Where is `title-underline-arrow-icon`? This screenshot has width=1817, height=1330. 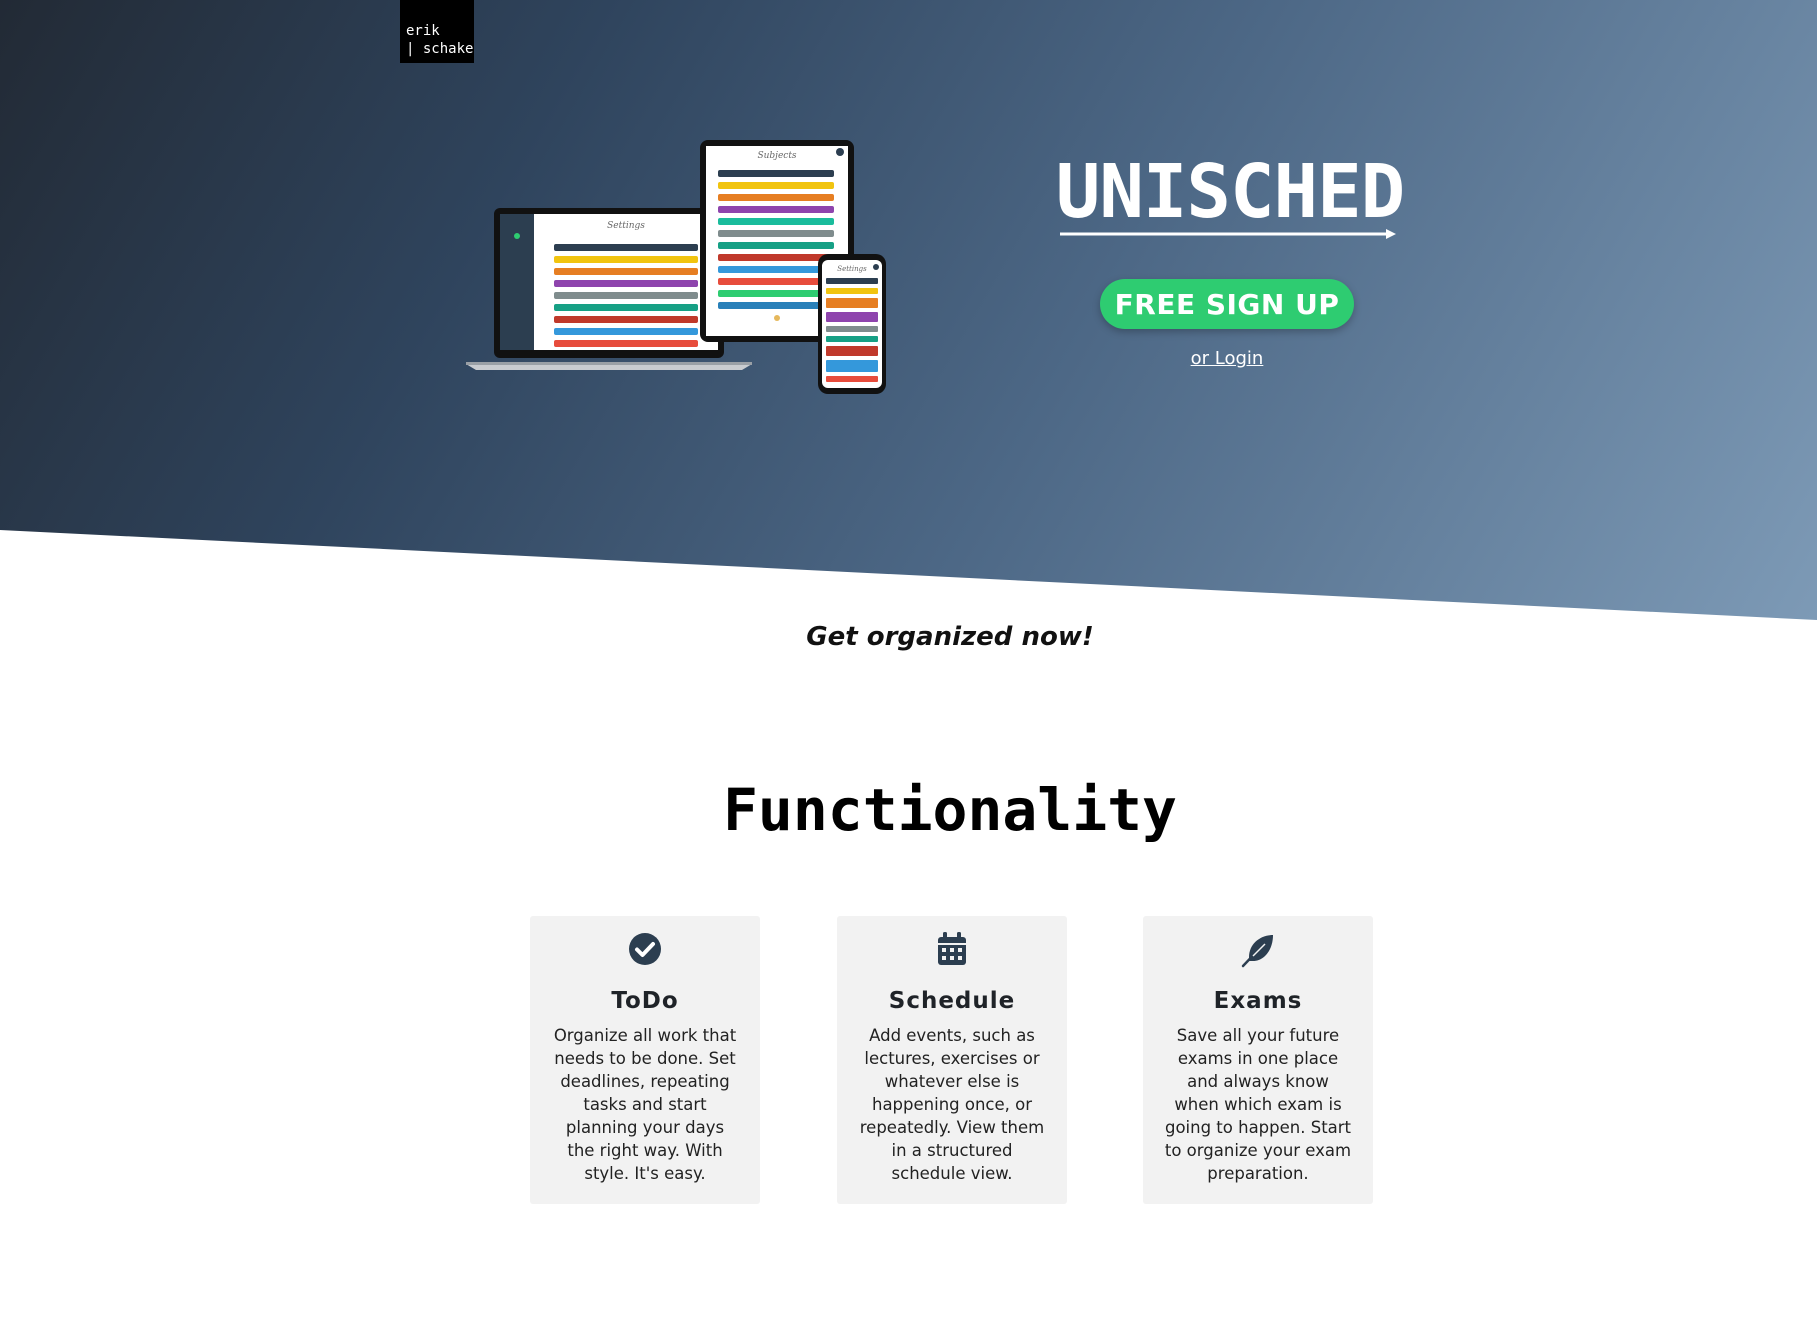 title-underline-arrow-icon is located at coordinates (1228, 234).